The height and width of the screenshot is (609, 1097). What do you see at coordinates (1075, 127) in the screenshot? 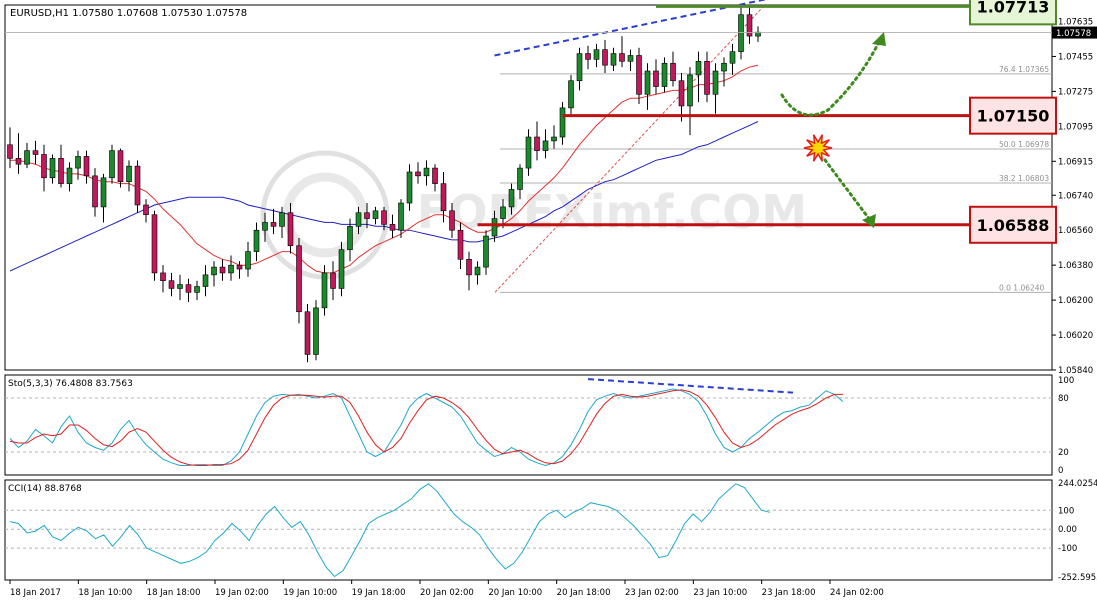
I see `price-tick-label: 1.07095` at bounding box center [1075, 127].